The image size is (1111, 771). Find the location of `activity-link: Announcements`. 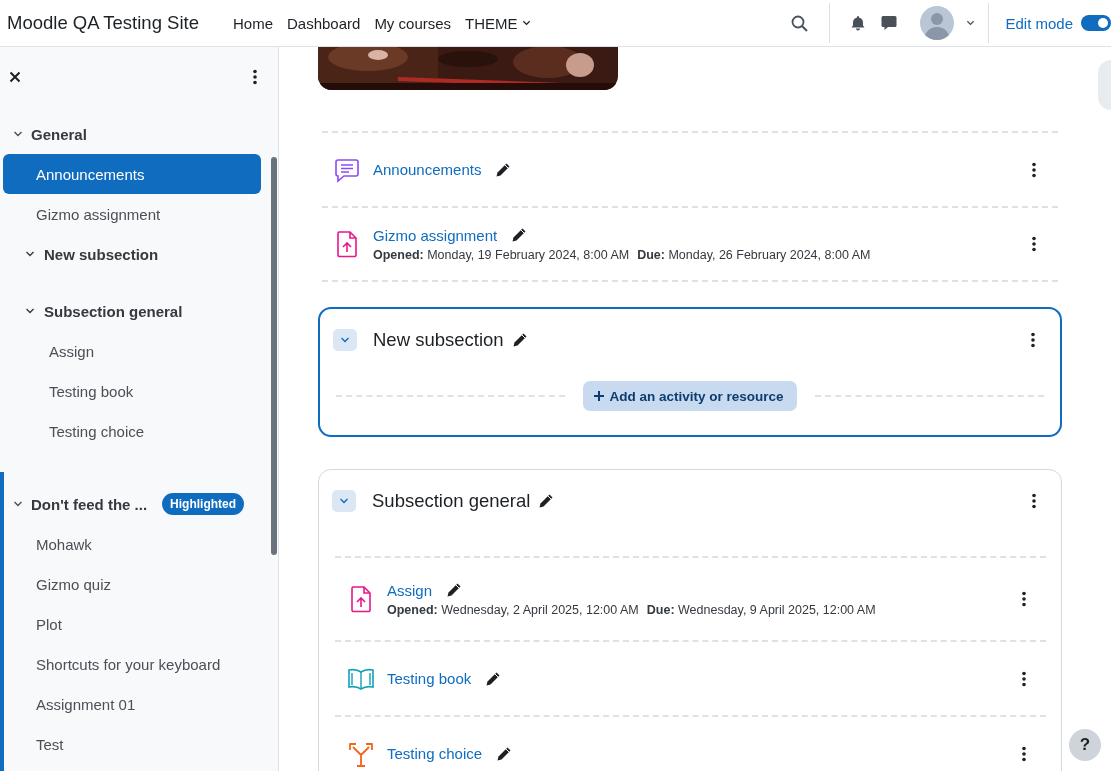

activity-link: Announcements is located at coordinates (427, 169).